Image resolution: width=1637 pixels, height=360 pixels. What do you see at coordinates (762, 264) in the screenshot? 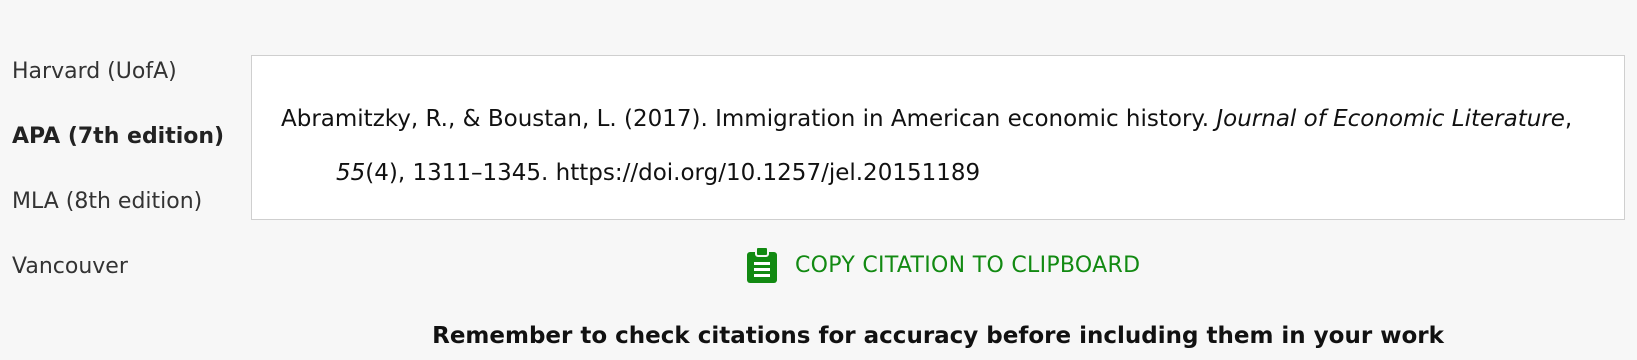
I see `clipboard-icon` at bounding box center [762, 264].